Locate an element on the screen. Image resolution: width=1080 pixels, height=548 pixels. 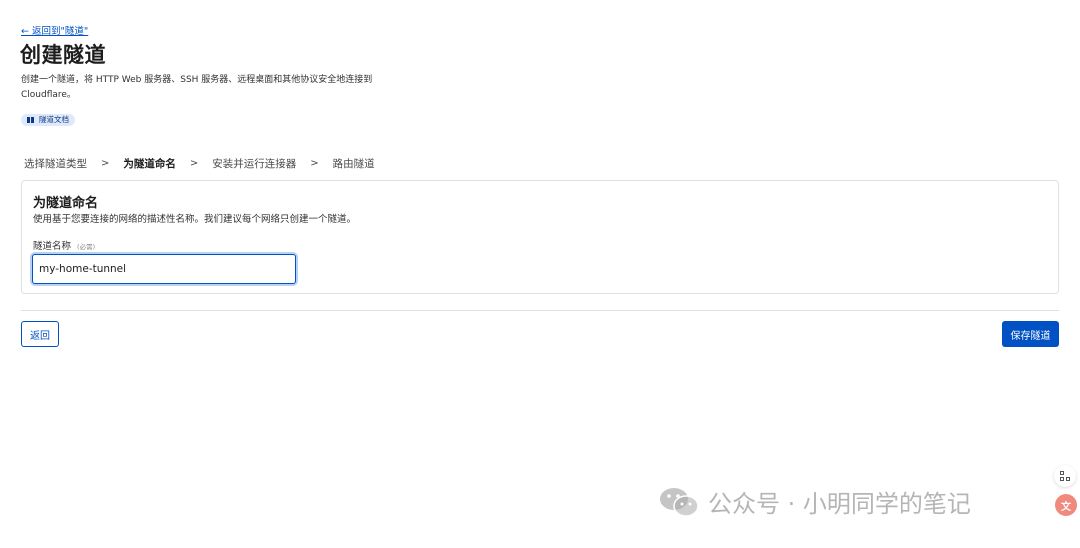
grid-icon is located at coordinates (1065, 476).